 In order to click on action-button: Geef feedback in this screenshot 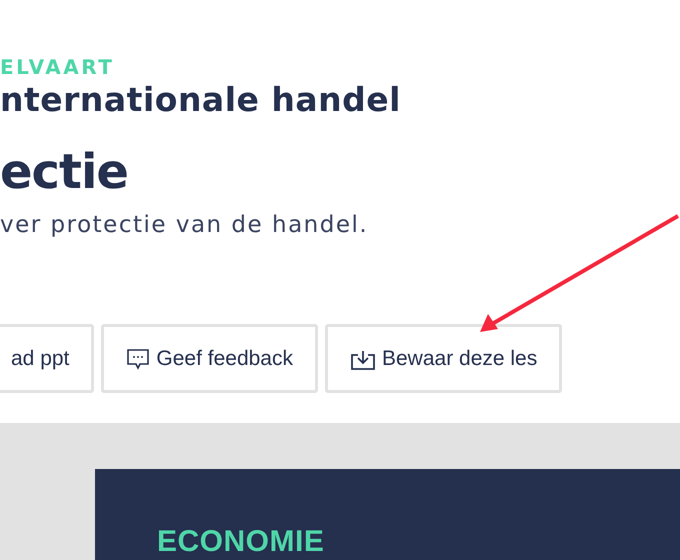, I will do `click(209, 358)`.